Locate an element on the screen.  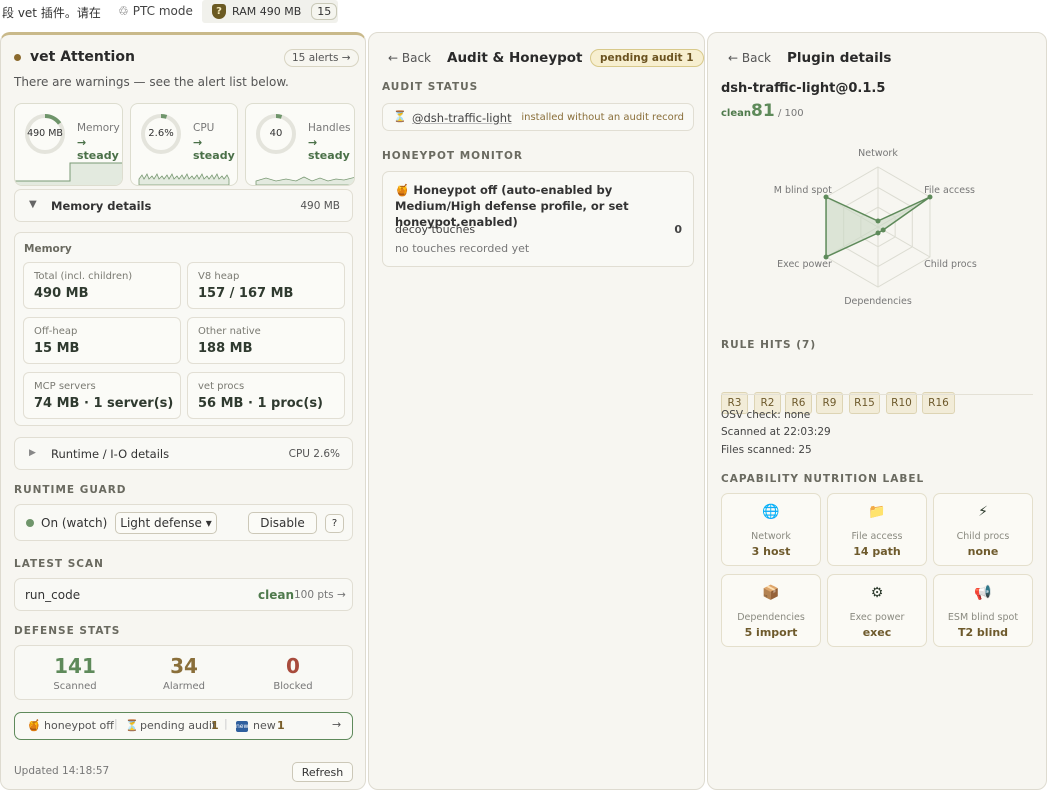
radar-axis-label: M blind spot is located at coordinates (803, 190).